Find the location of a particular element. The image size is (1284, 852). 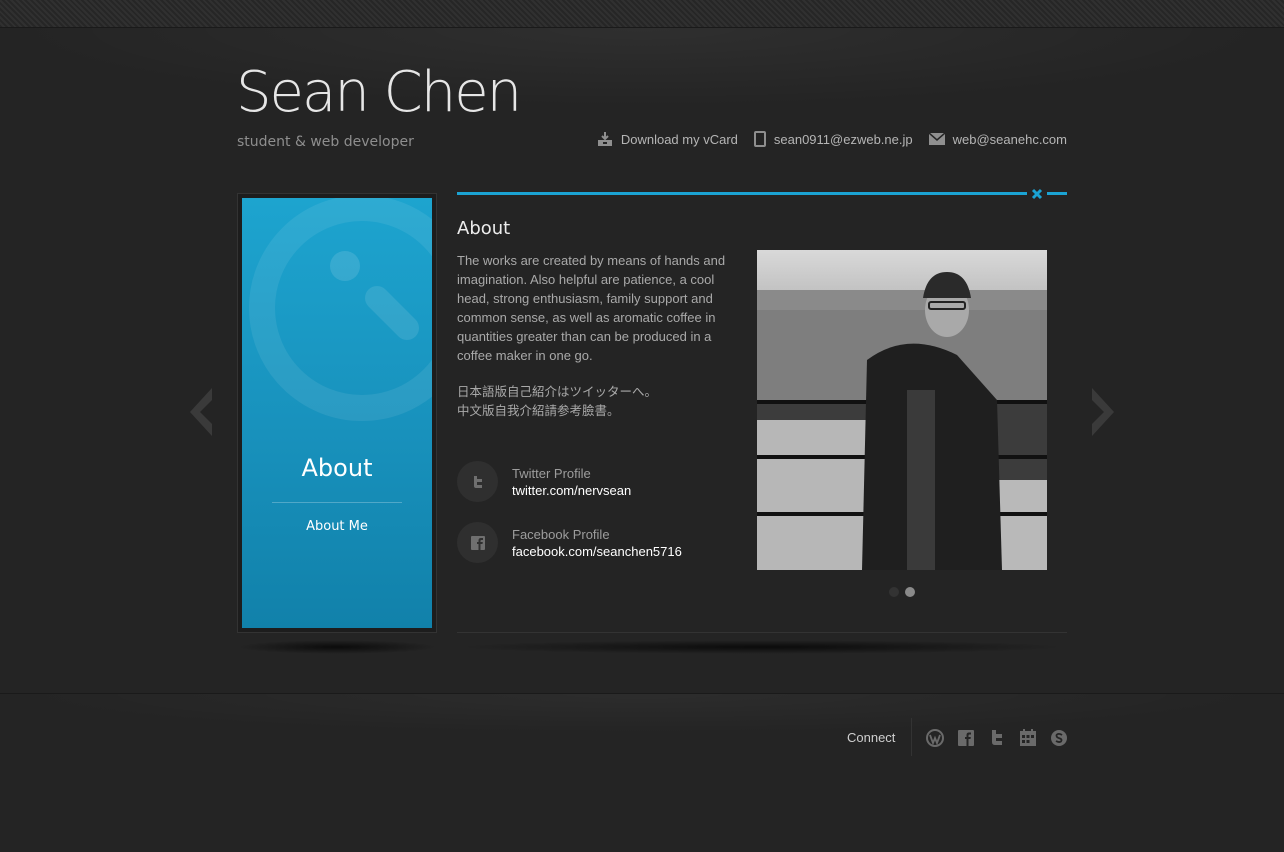

facebook-link: facebook.com/seanchen5716 is located at coordinates (597, 551).